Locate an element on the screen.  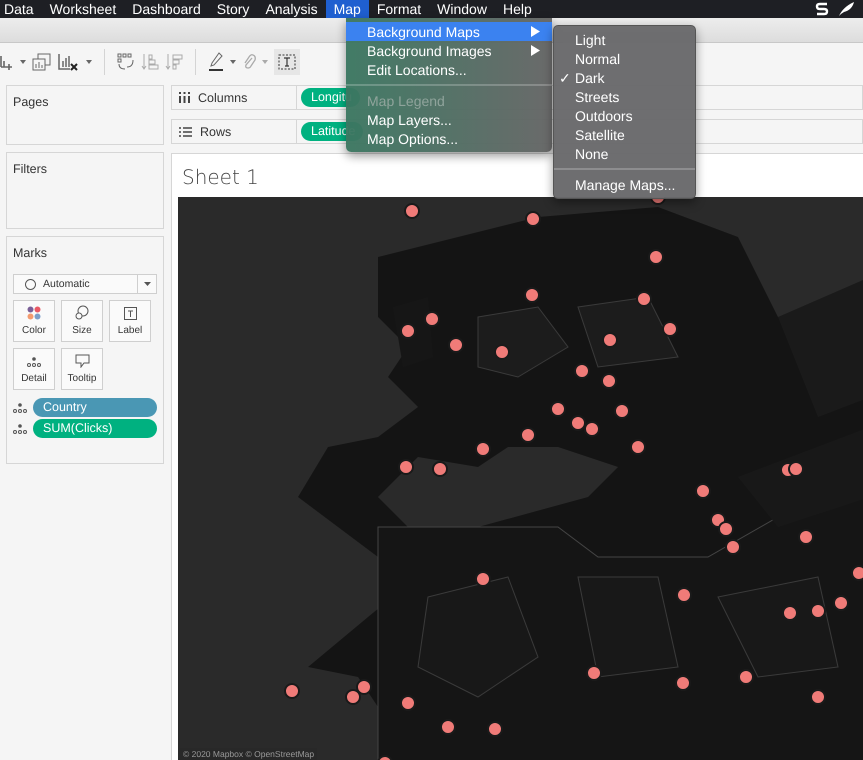
feather-icon is located at coordinates (846, 9).